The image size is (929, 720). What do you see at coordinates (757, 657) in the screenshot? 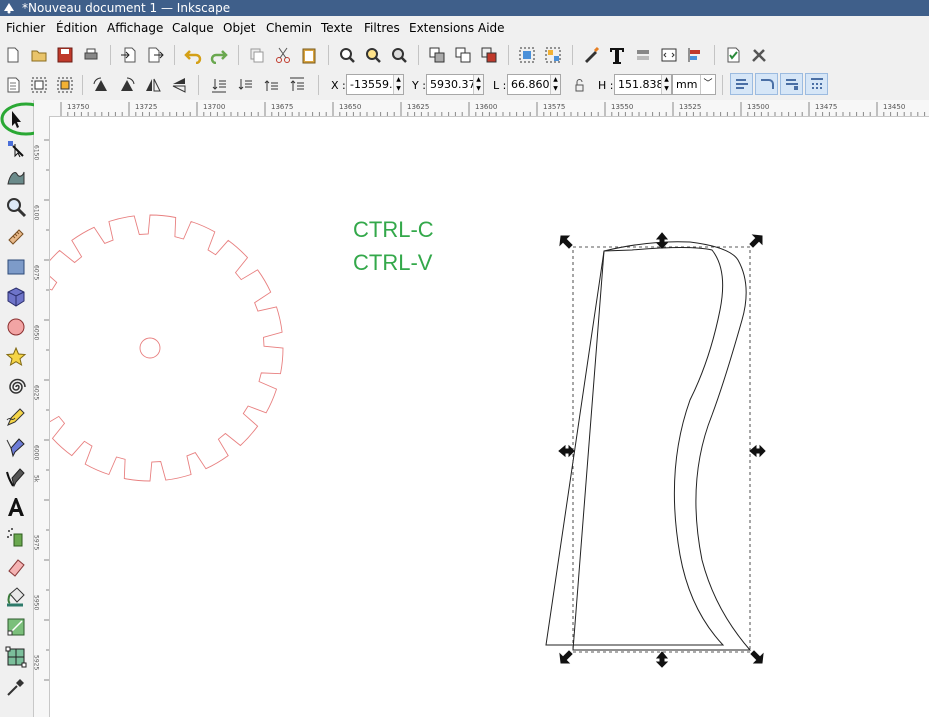
I see `handle-se` at bounding box center [757, 657].